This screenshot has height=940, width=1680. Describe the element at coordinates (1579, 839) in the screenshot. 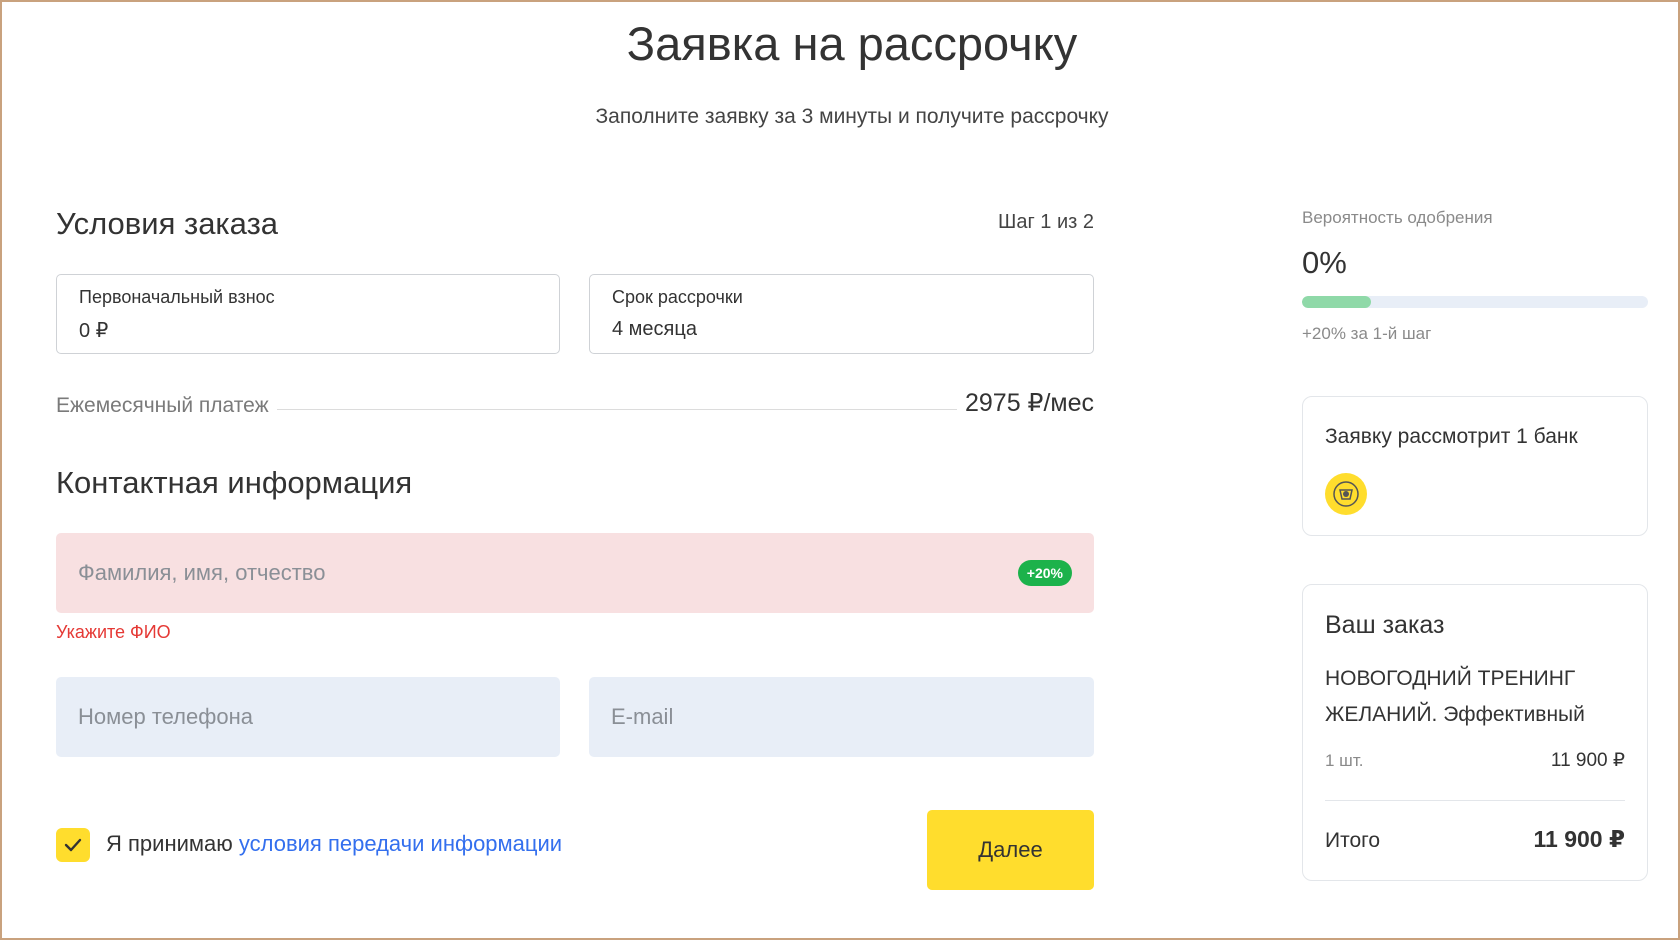

I see `order-total-value: 11 900 ₽` at that location.